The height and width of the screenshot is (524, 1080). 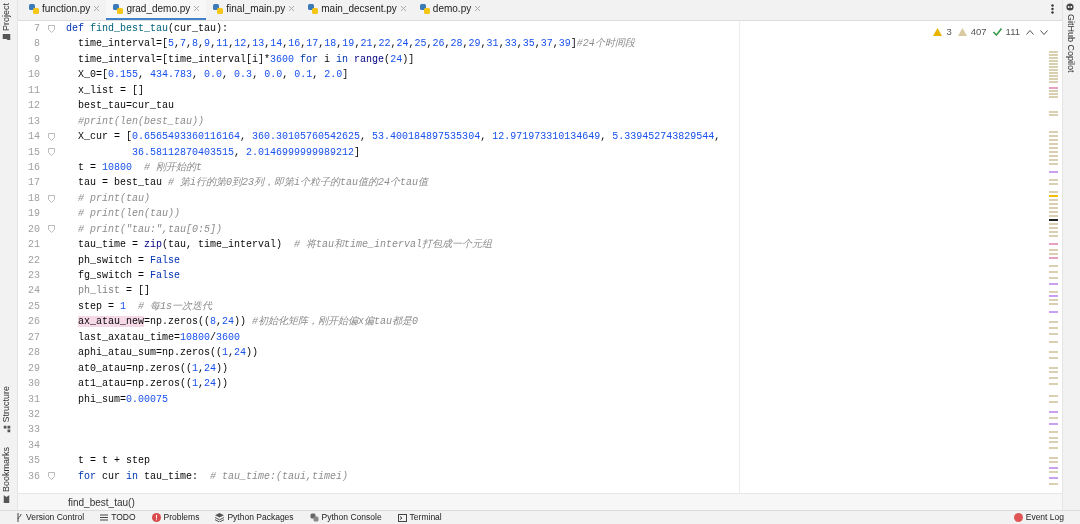 What do you see at coordinates (7, 429) in the screenshot?
I see `structure-icon` at bounding box center [7, 429].